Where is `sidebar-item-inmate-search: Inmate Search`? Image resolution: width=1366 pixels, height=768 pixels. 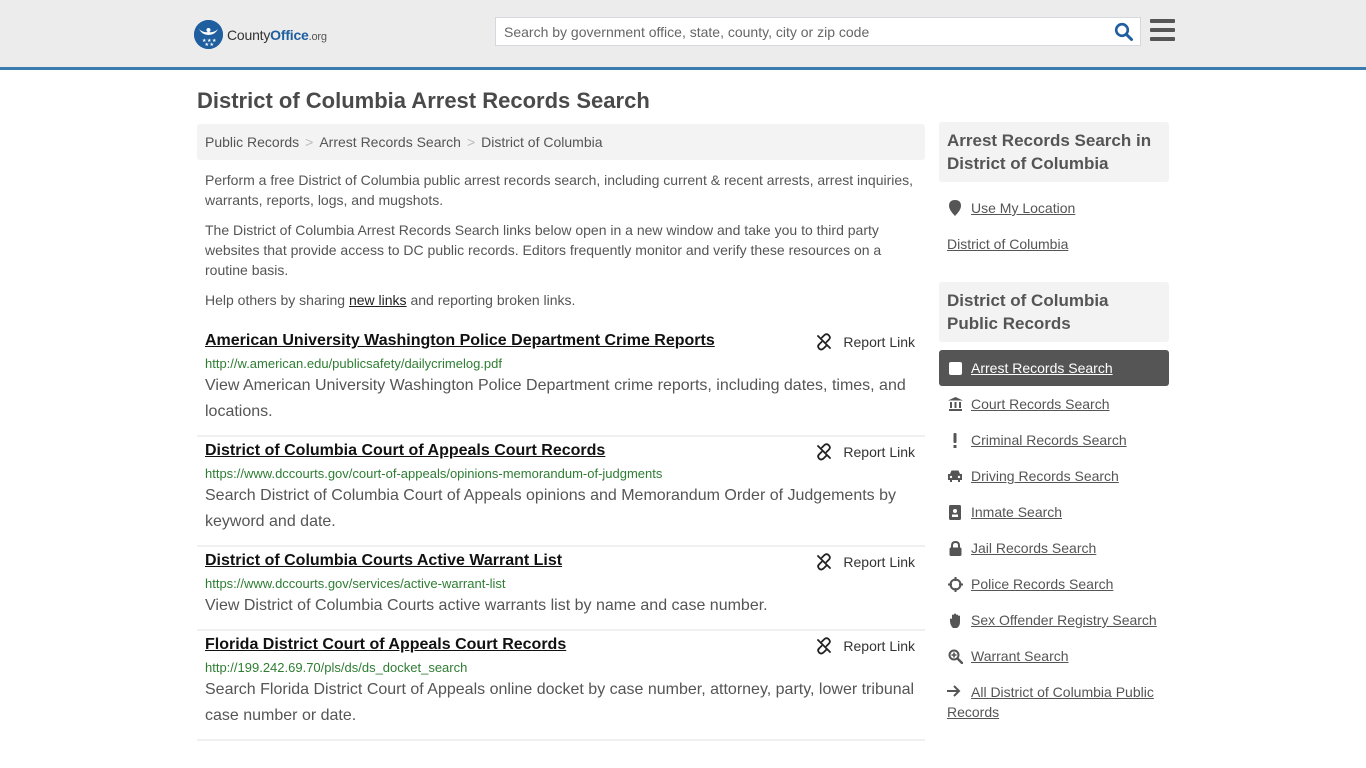 sidebar-item-inmate-search: Inmate Search is located at coordinates (1054, 512).